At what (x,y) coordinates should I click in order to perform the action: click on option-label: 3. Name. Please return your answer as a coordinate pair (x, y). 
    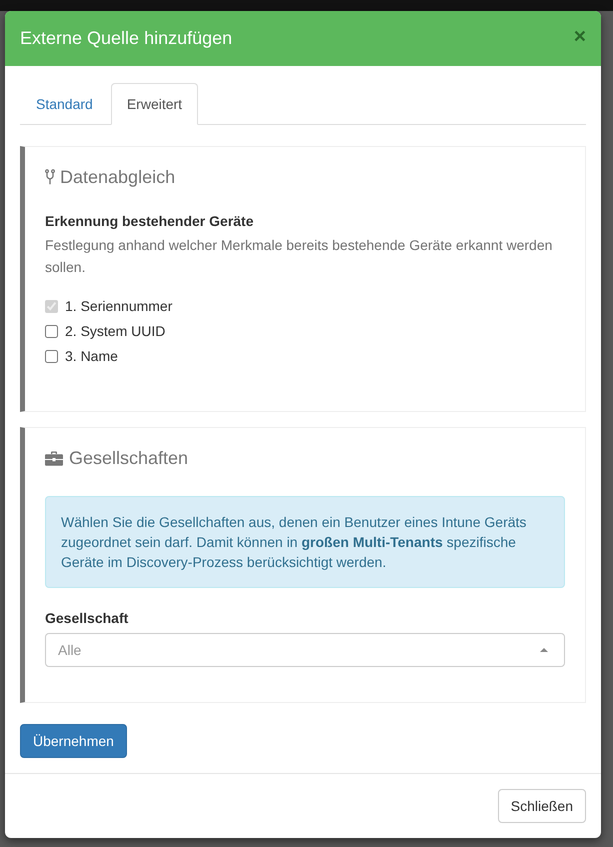
    Looking at the image, I should click on (91, 356).